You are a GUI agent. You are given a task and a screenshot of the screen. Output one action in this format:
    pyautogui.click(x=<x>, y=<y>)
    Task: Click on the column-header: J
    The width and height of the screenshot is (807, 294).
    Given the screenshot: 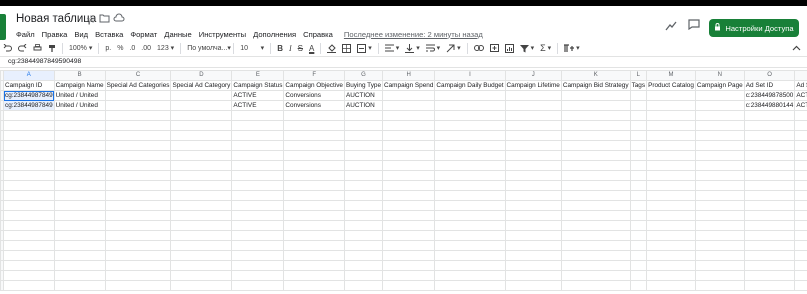 What is the action you would take?
    pyautogui.click(x=533, y=75)
    